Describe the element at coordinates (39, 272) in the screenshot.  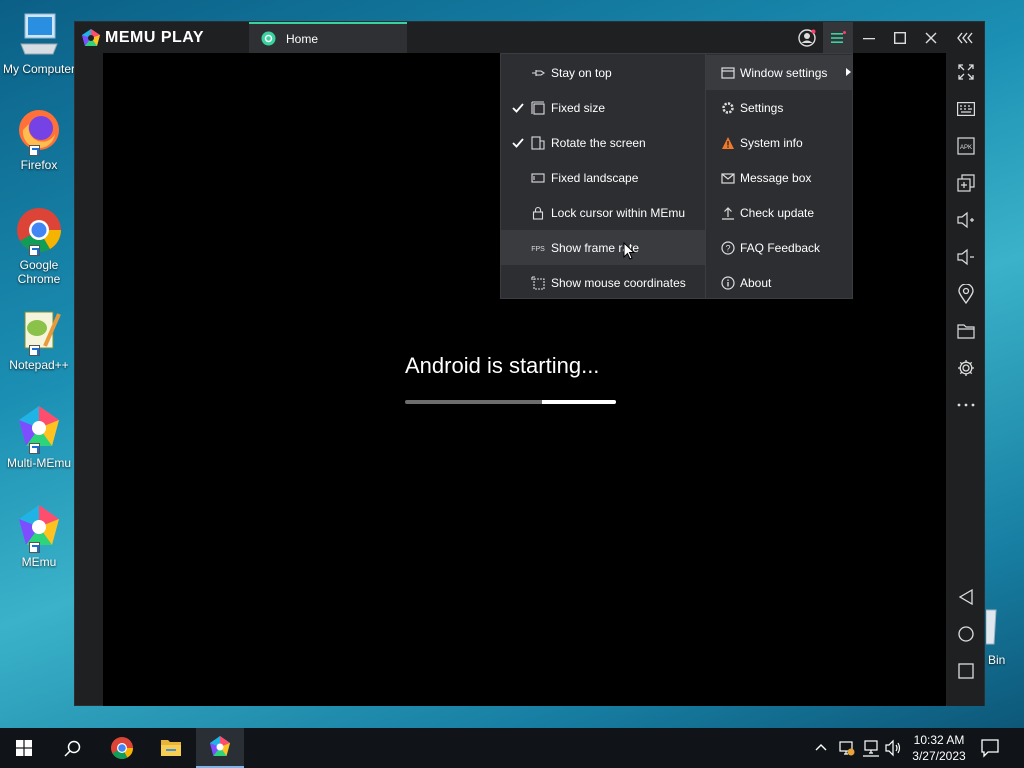
I see `desktop-icon-label: Google Chrome` at that location.